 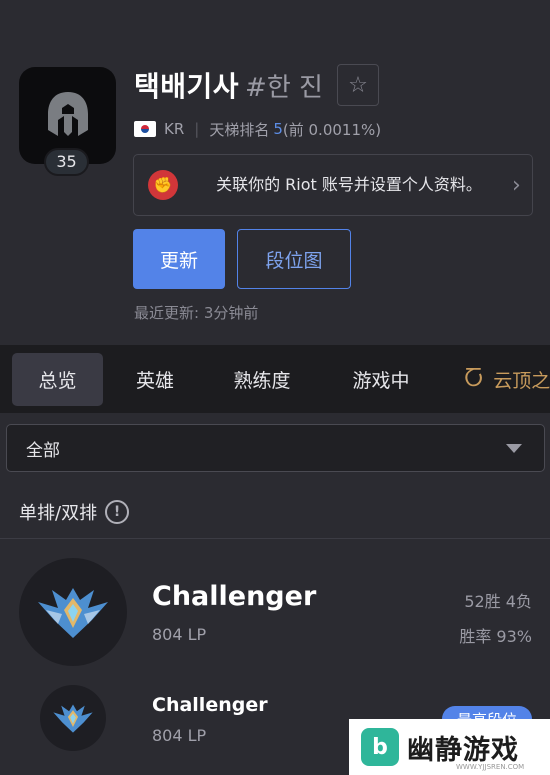 I want to click on tab-ingame: 游戏中, so click(x=381, y=379).